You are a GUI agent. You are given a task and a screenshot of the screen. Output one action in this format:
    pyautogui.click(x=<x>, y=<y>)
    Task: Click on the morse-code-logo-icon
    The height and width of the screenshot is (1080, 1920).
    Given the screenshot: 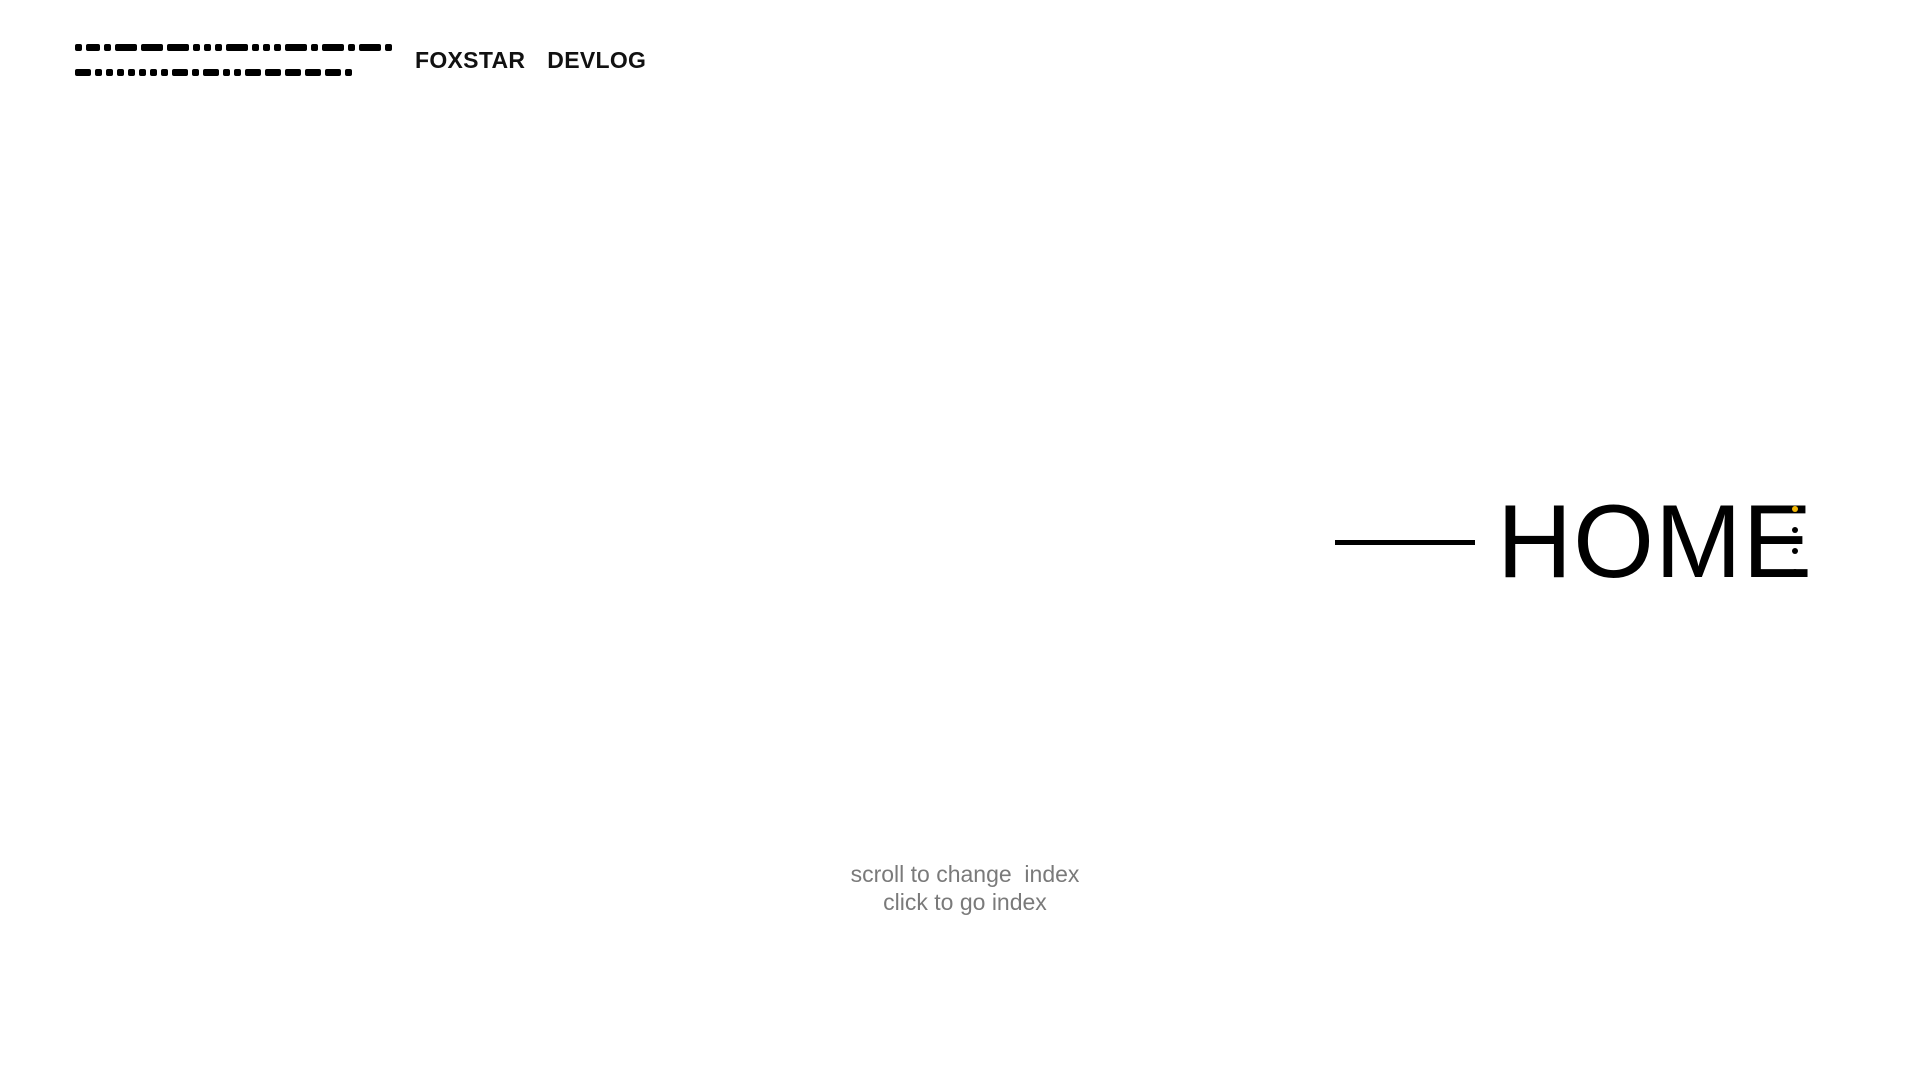 What is the action you would take?
    pyautogui.click(x=240, y=60)
    